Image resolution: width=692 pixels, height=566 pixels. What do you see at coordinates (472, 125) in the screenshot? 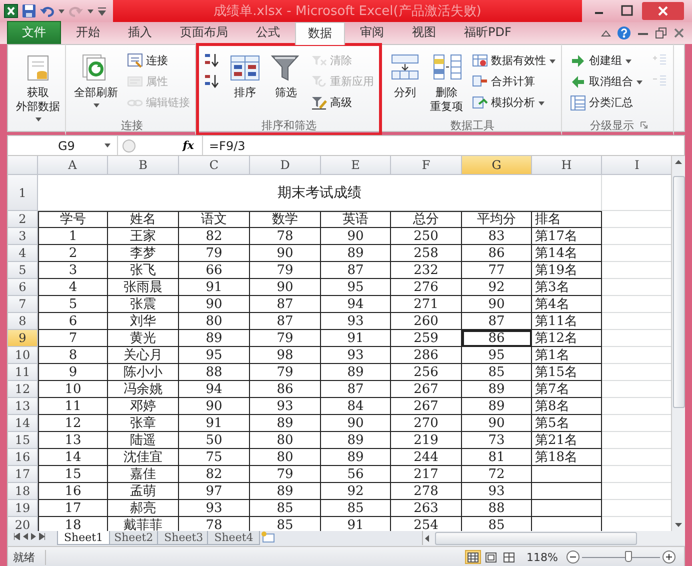
I see `group-label: 数据工具` at bounding box center [472, 125].